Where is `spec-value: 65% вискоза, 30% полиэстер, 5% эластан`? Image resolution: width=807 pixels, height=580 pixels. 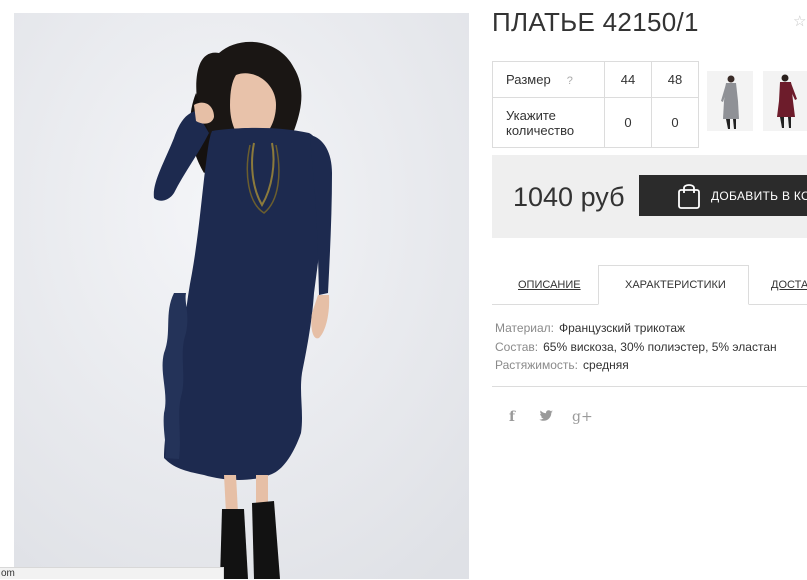 spec-value: 65% вискоза, 30% полиэстер, 5% эластан is located at coordinates (660, 347).